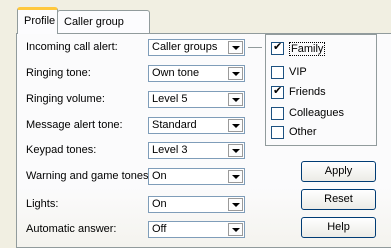 This screenshot has height=248, width=391. I want to click on group-connector-line, so click(255, 47).